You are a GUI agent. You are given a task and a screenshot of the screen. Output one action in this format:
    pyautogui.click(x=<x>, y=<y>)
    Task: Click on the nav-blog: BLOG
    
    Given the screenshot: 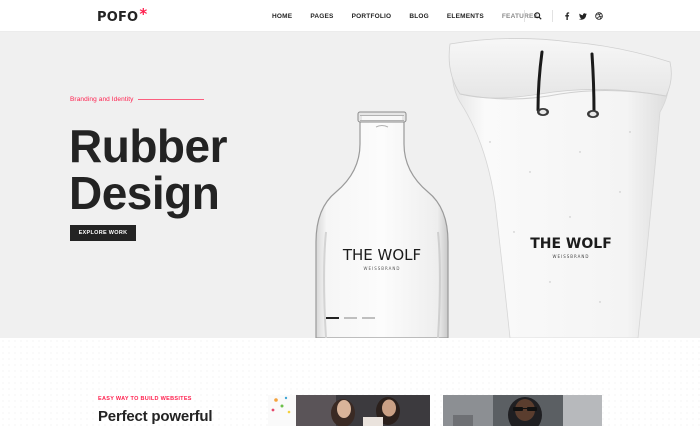 What is the action you would take?
    pyautogui.click(x=419, y=16)
    